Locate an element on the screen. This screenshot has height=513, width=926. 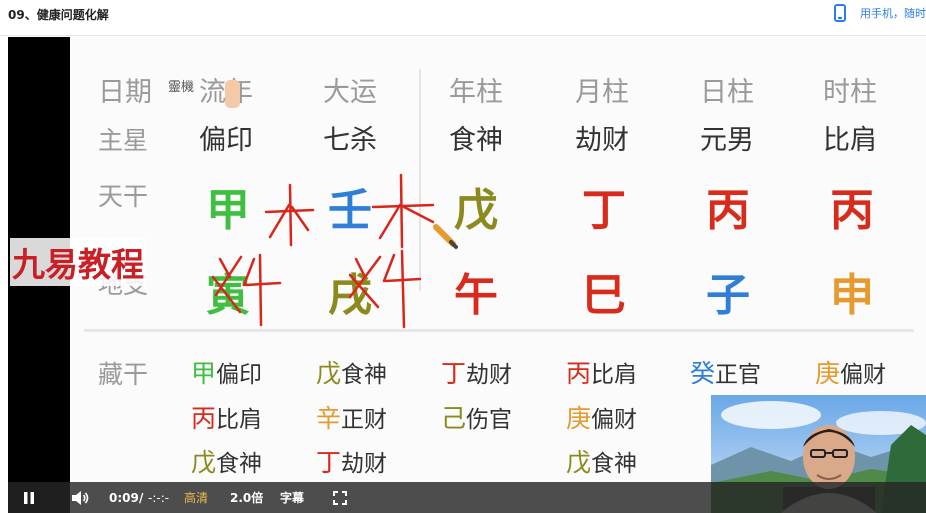
player-controls: 0:09 / -:-:- 高清 2.0倍 字幕 is located at coordinates (467, 497).